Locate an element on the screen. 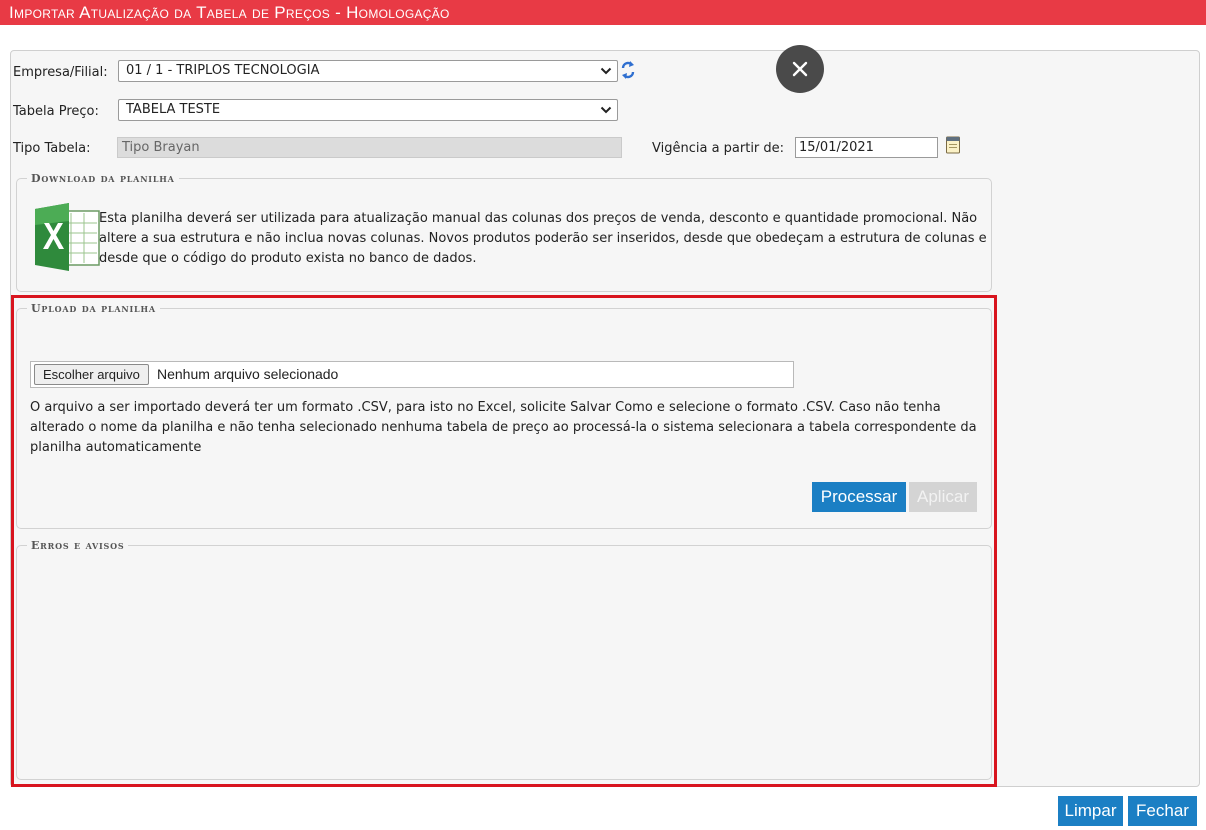  process-button: Processar is located at coordinates (859, 497).